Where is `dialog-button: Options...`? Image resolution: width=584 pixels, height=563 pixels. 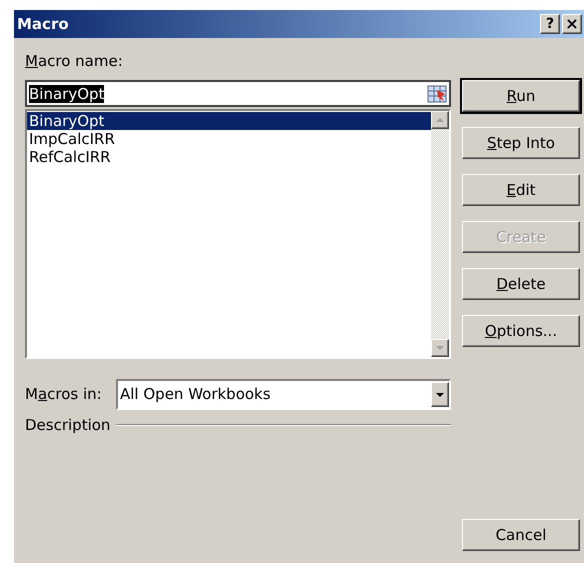
dialog-button: Options... is located at coordinates (521, 331).